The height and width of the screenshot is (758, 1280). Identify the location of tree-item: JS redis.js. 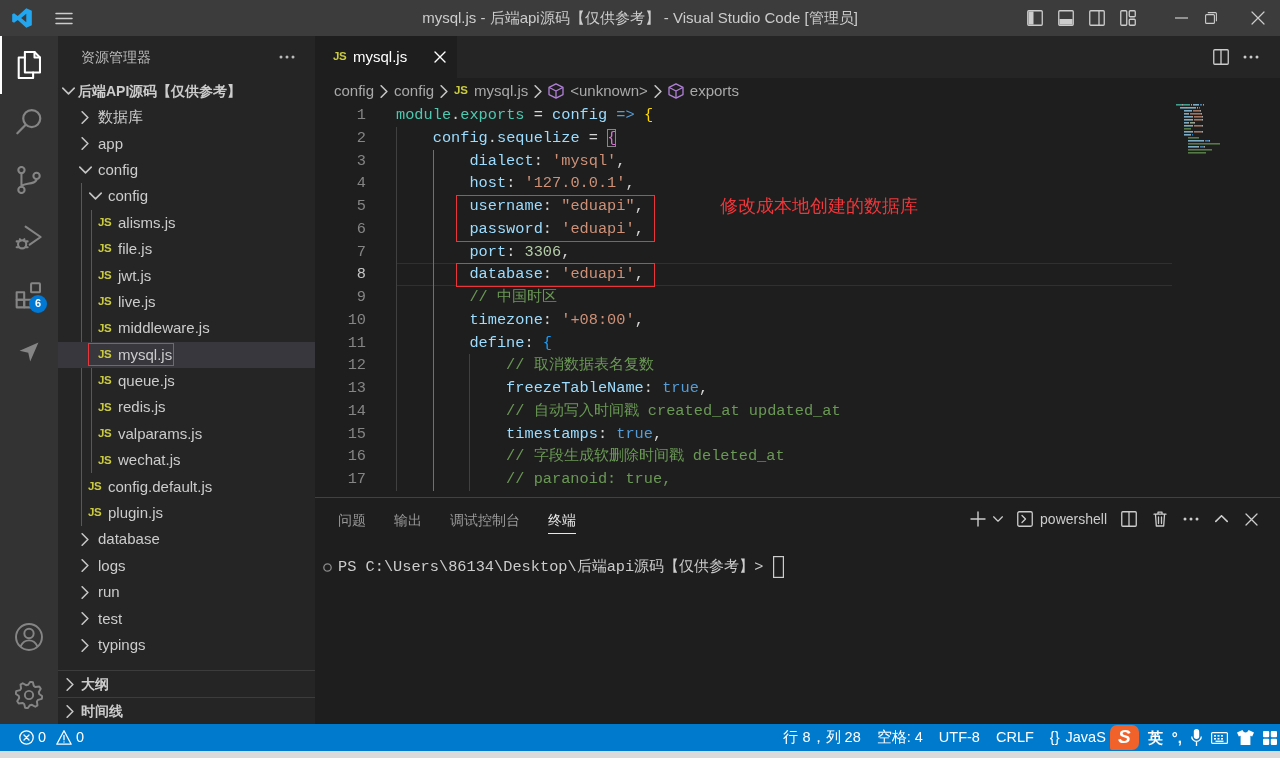
(186, 407).